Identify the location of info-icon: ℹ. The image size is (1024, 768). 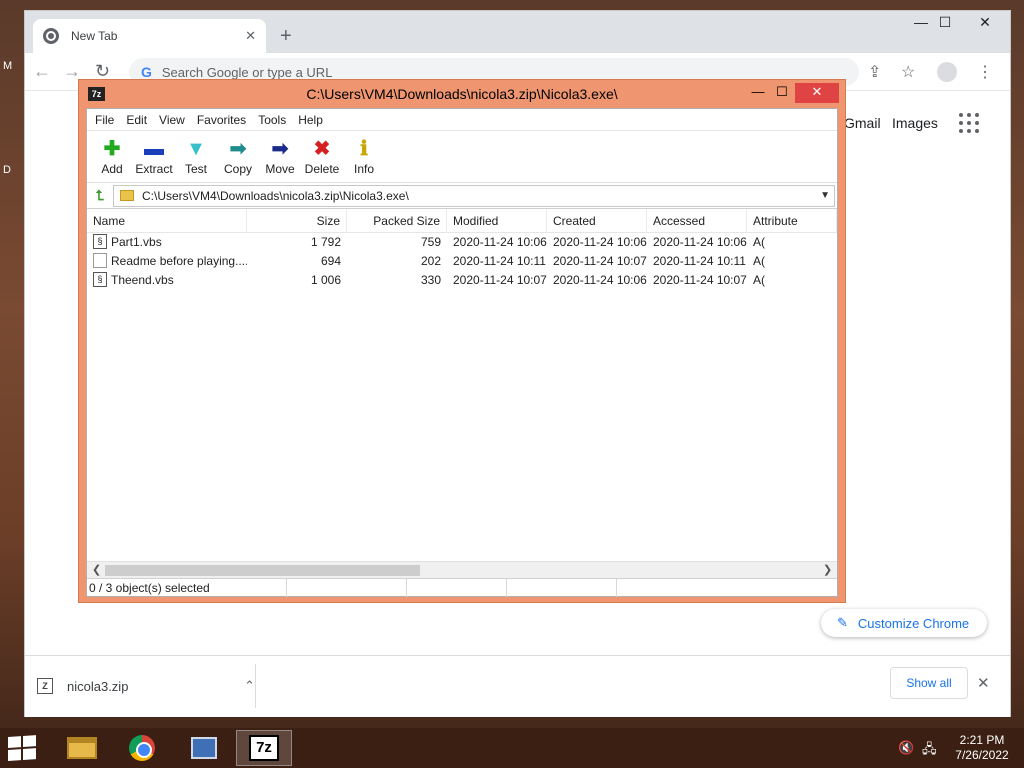
(364, 149).